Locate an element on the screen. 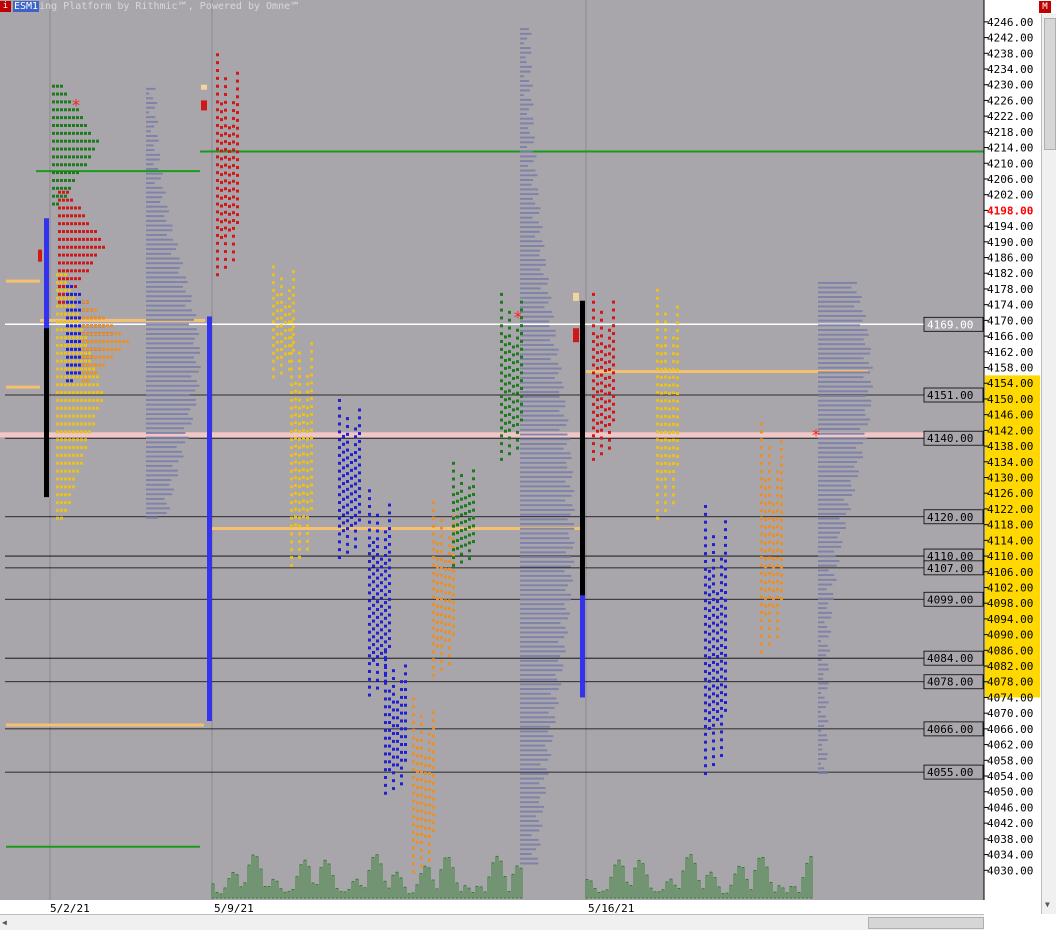 The width and height of the screenshot is (1056, 930). horizontal-scroll-thumb is located at coordinates (926, 923).